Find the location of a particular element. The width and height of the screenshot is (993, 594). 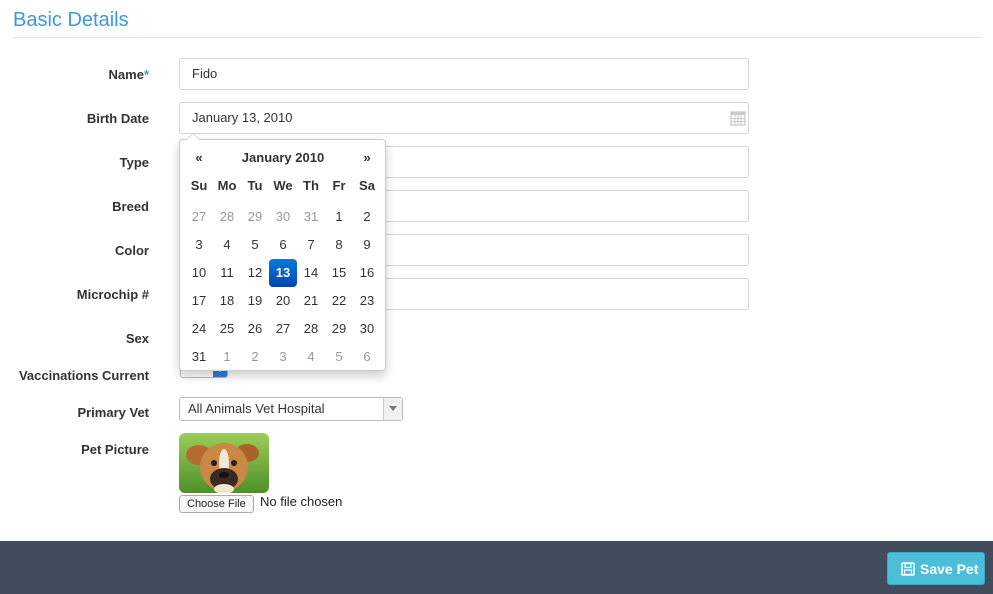

dropdown-arrow-icon is located at coordinates (392, 409).